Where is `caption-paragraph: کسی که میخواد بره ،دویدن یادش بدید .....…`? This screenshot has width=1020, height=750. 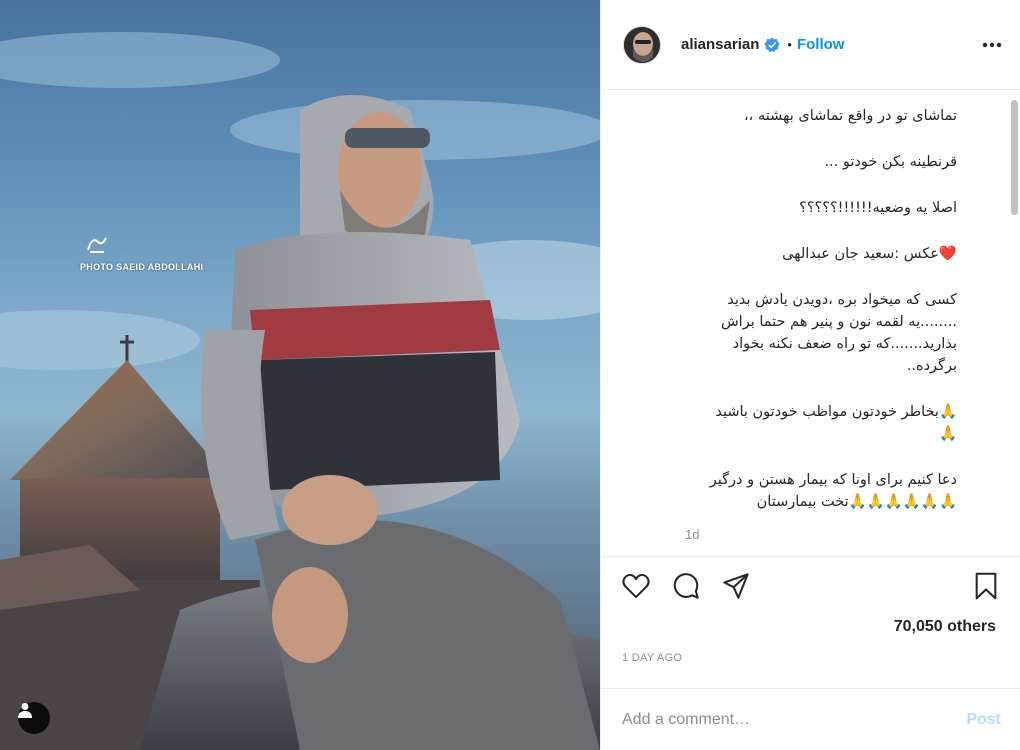 caption-paragraph: کسی که میخواد بره ،دویدن یادش بدید .....… is located at coordinates (838, 333).